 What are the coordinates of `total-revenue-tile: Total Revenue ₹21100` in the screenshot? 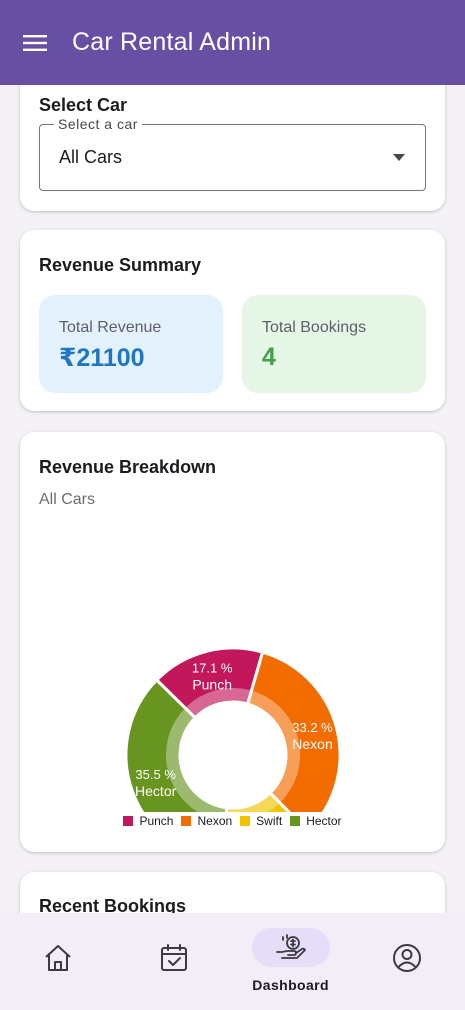 It's located at (131, 344).